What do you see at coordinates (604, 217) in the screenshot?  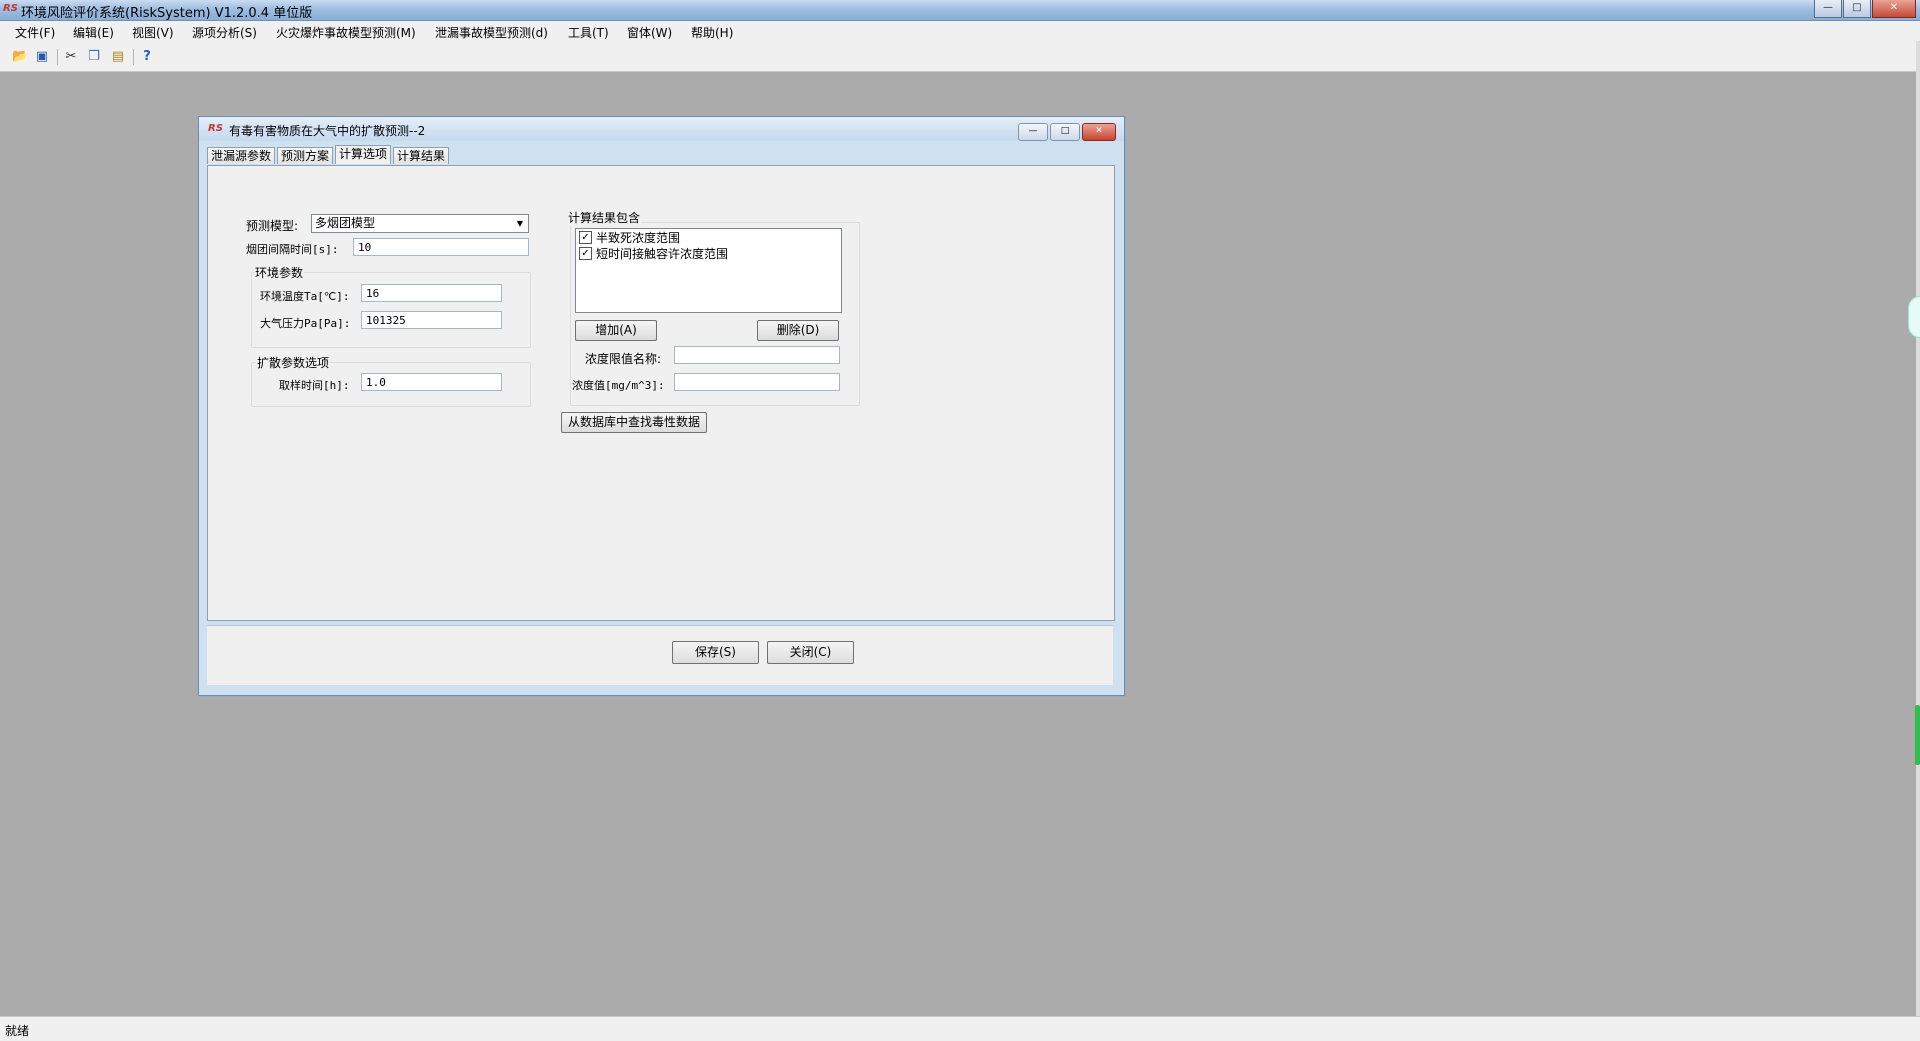 I see `results-include-title: 计算结果包含` at bounding box center [604, 217].